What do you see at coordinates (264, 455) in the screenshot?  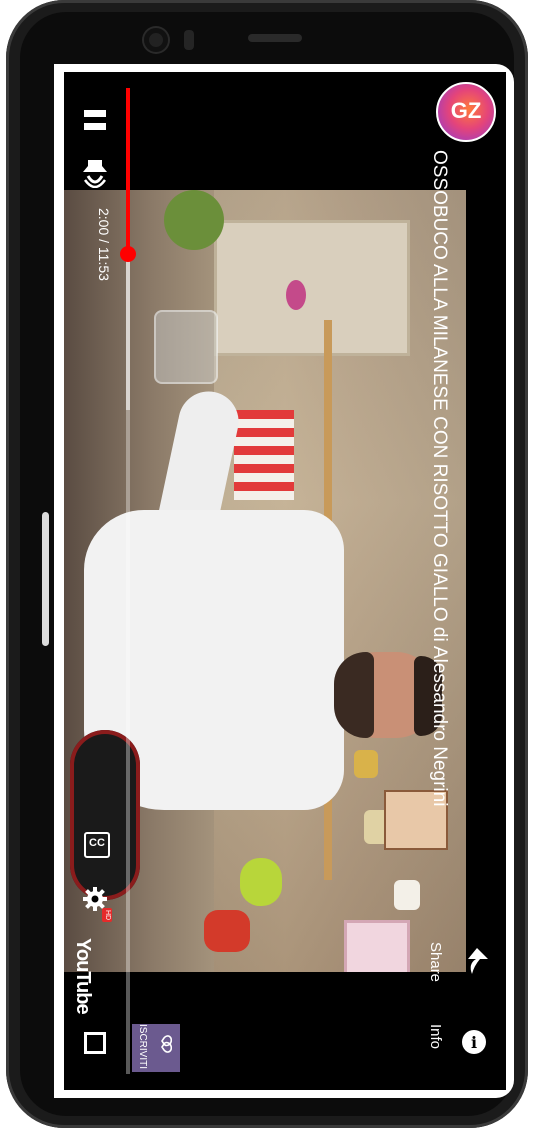 I see `video-striped-awning` at bounding box center [264, 455].